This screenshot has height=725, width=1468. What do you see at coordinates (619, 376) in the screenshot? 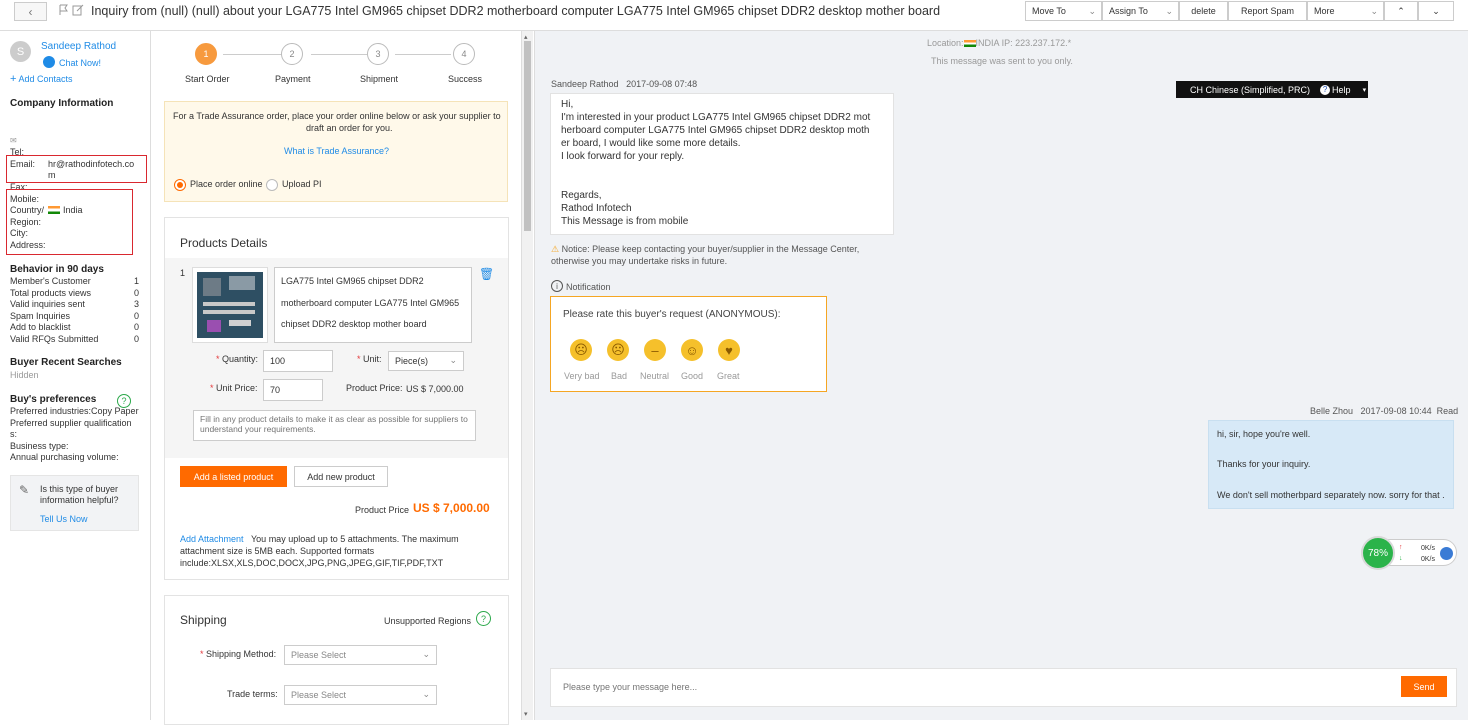
I see `rating-bad: Bad` at bounding box center [619, 376].